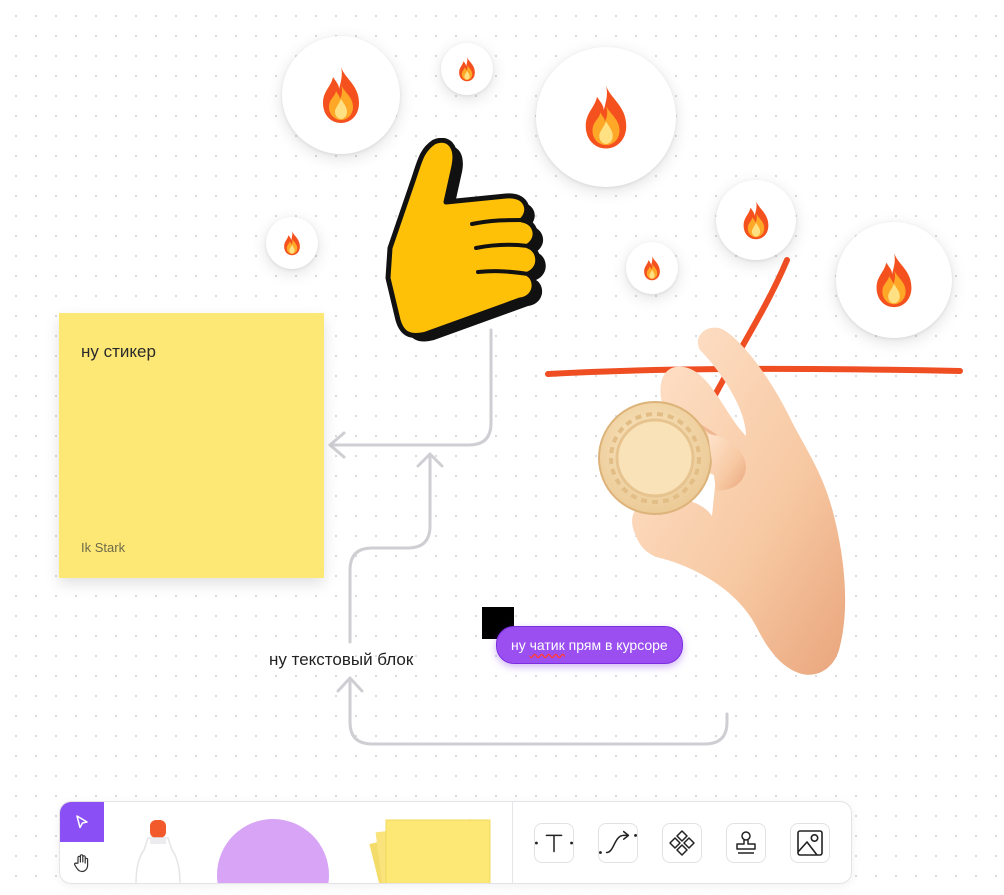  Describe the element at coordinates (103, 547) in the screenshot. I see `sticky-note-author: Ik Stark` at that location.